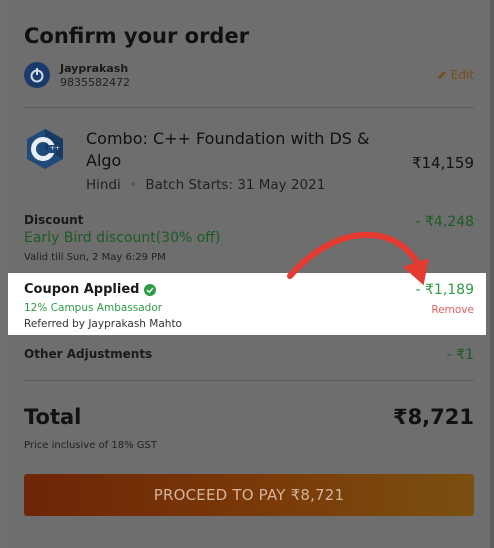  What do you see at coordinates (45, 149) in the screenshot?
I see `cpp-logo-icon: ++` at bounding box center [45, 149].